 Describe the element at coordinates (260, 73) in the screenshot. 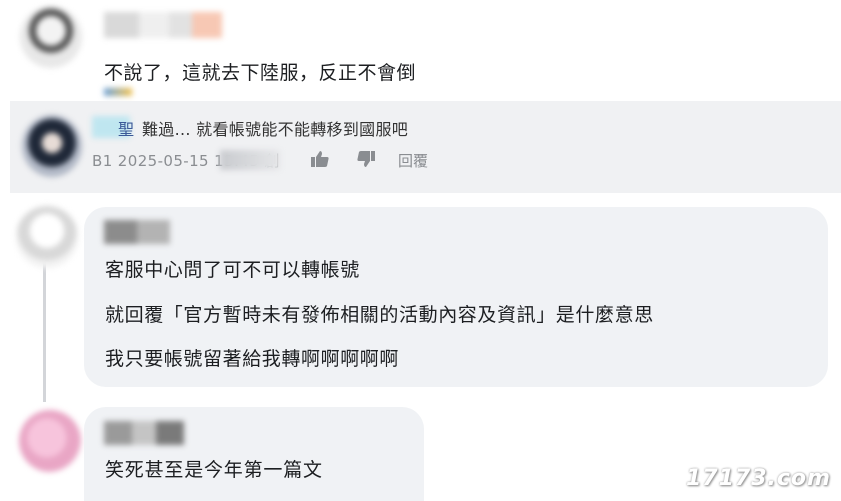

I see `comment-text: 不說了，這就去下陸服，反正不會倒` at that location.